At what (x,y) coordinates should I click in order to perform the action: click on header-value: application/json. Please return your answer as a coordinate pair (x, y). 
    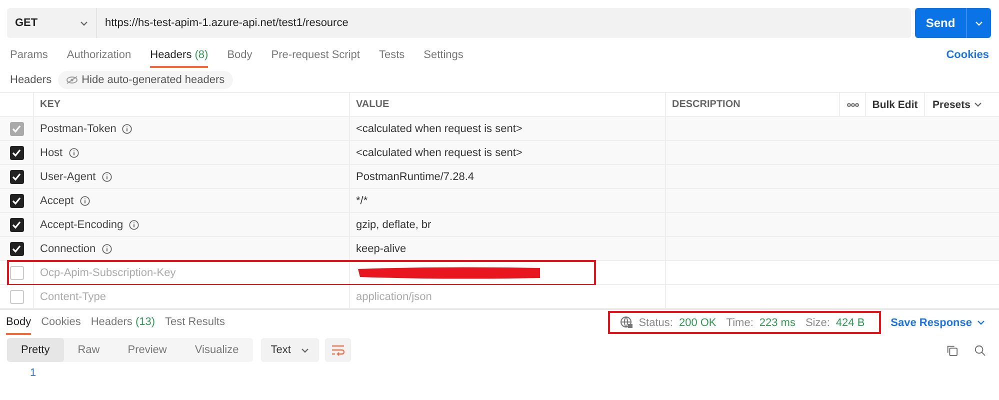
    Looking at the image, I should click on (394, 296).